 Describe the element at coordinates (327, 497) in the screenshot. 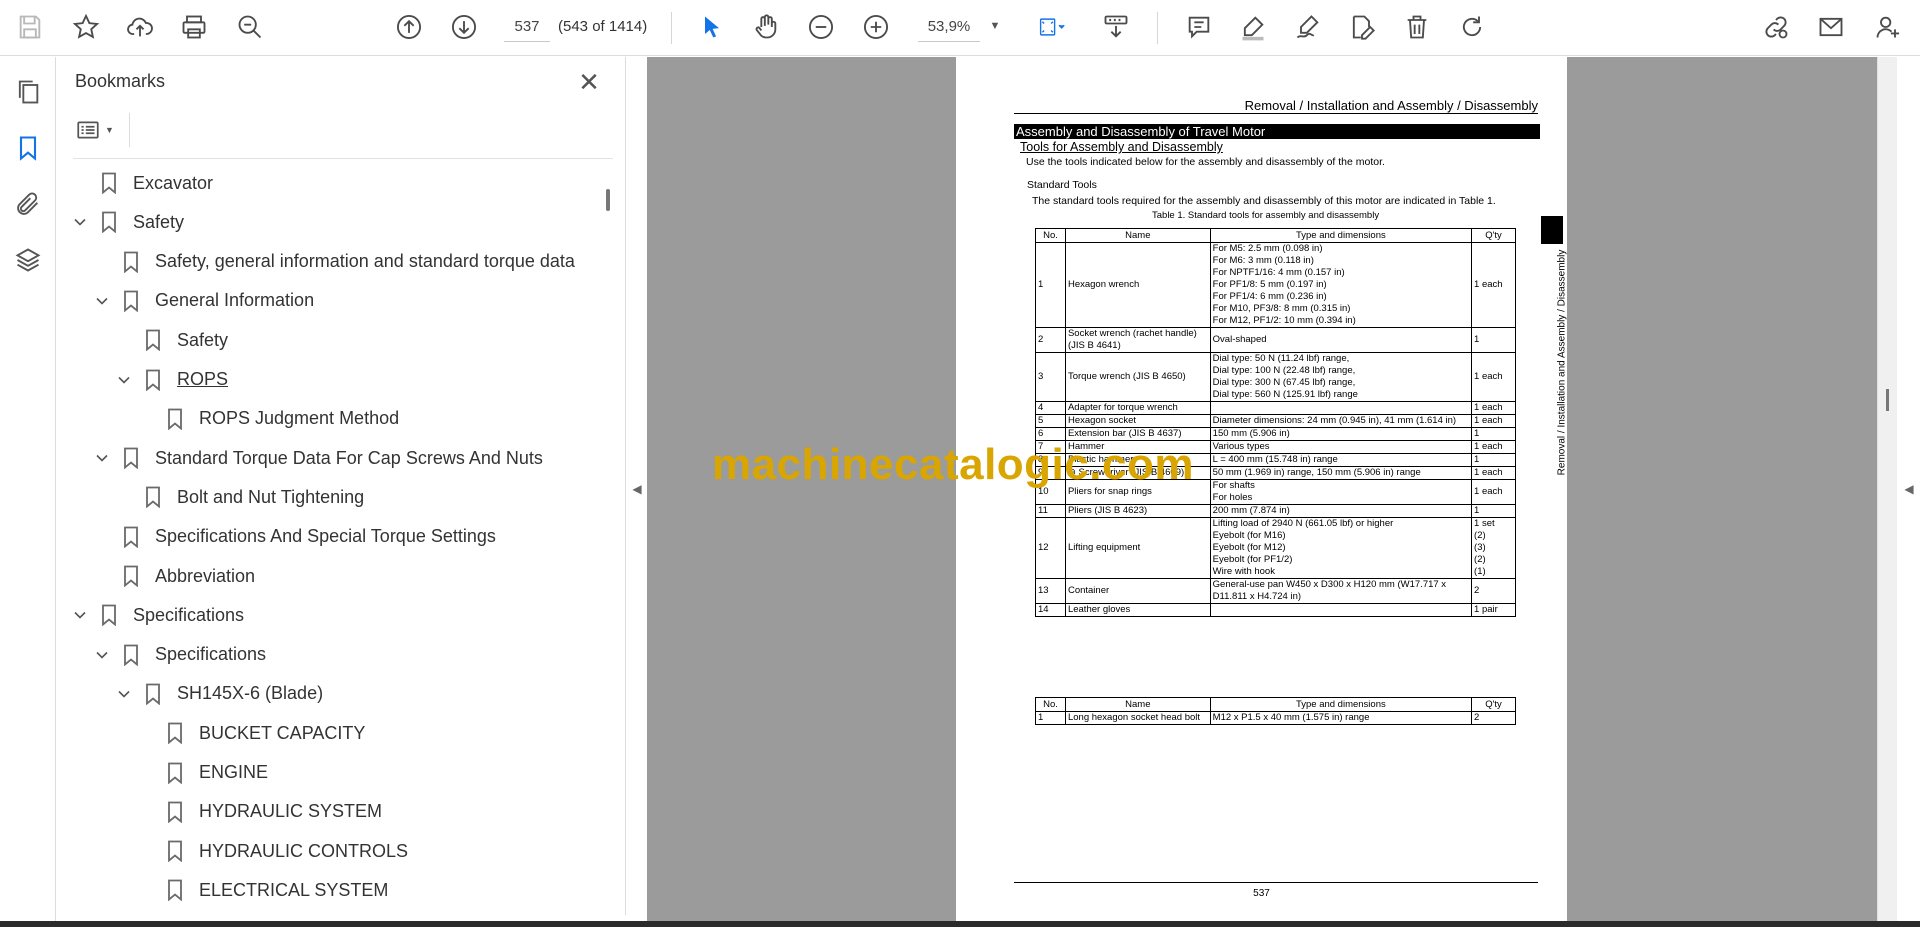

I see `bookmark-item: Bolt and Nut Tightening` at that location.